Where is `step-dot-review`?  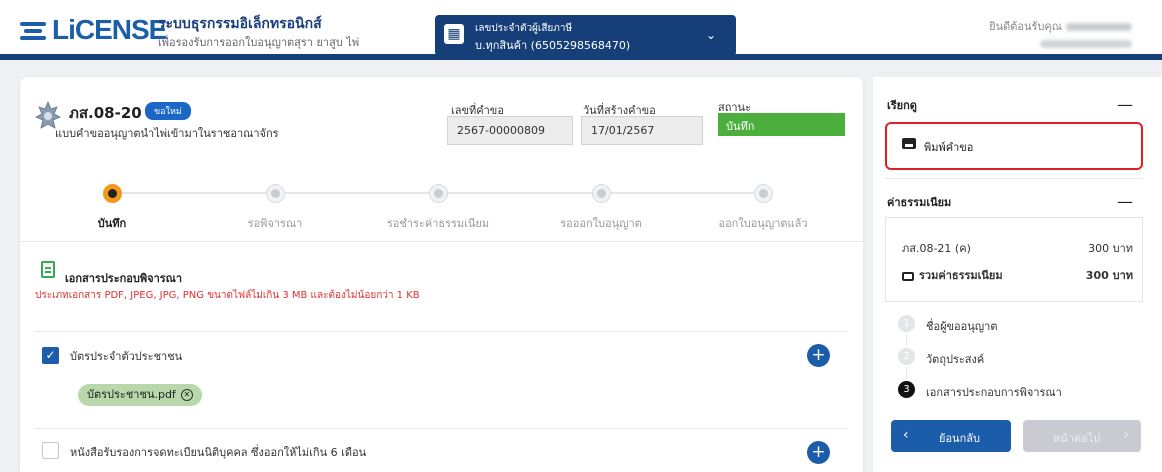 step-dot-review is located at coordinates (275, 193).